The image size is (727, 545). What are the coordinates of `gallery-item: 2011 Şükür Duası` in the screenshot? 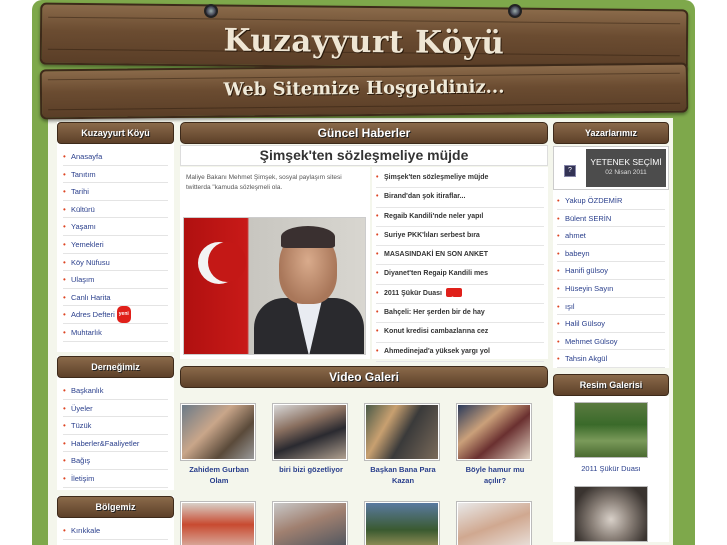 It's located at (611, 439).